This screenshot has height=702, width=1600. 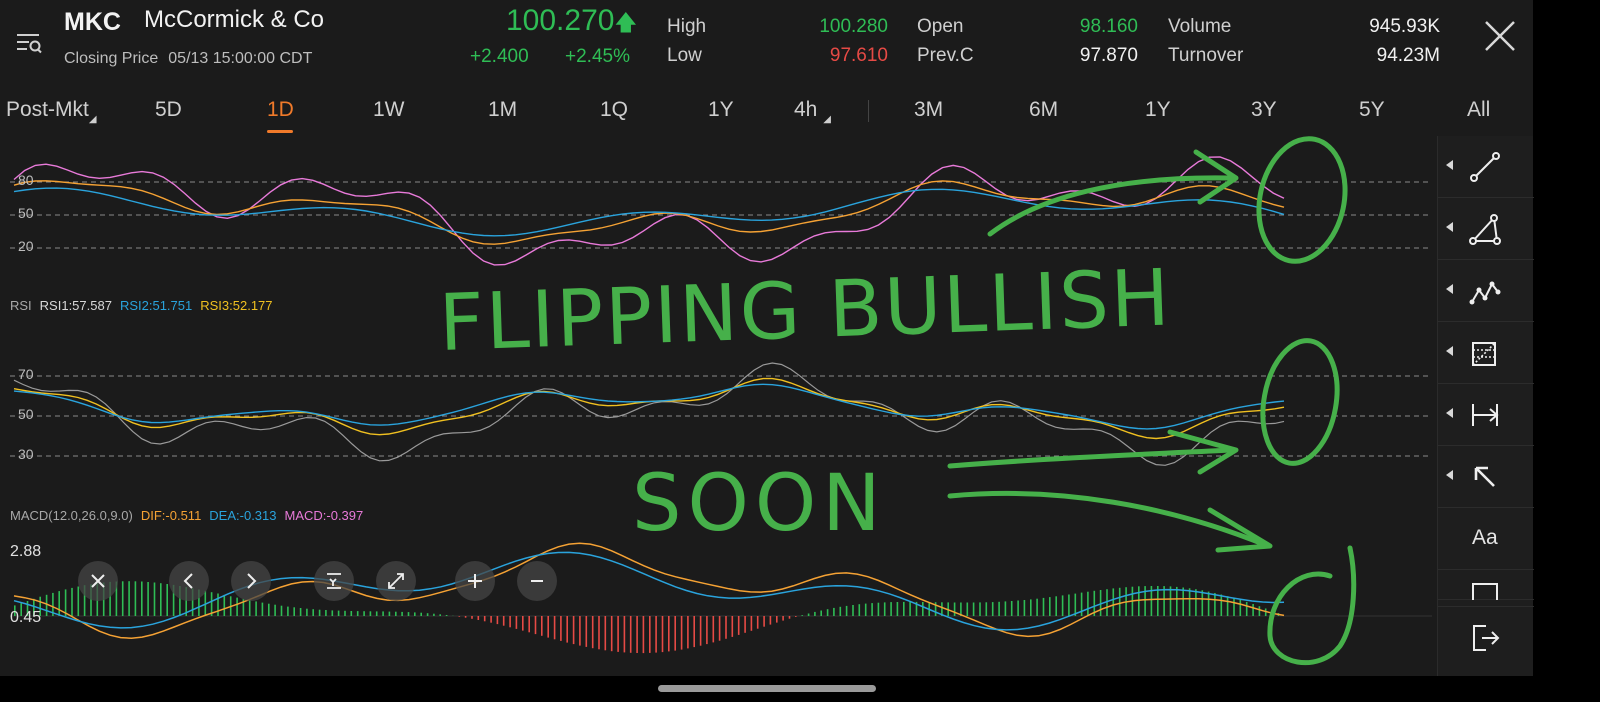 What do you see at coordinates (1372, 110) in the screenshot?
I see `tab-5y: 5Y` at bounding box center [1372, 110].